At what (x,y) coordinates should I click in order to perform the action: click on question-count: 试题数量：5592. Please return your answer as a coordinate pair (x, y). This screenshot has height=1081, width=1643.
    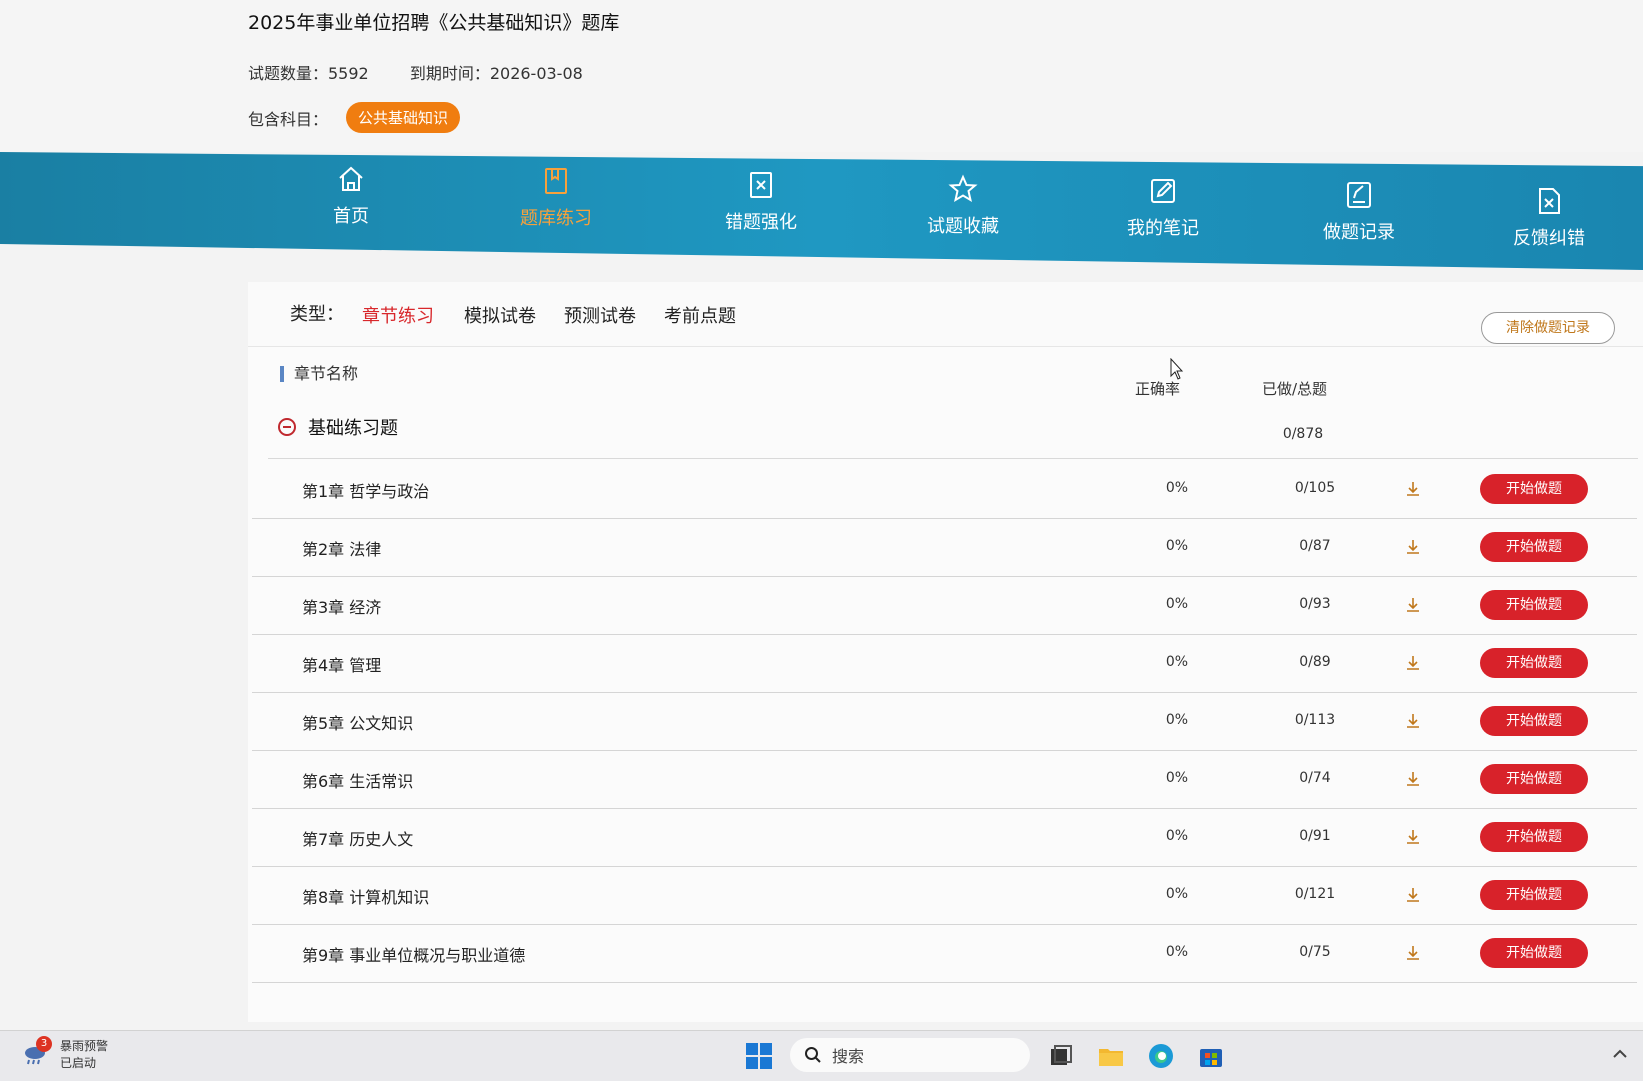
    Looking at the image, I should click on (308, 73).